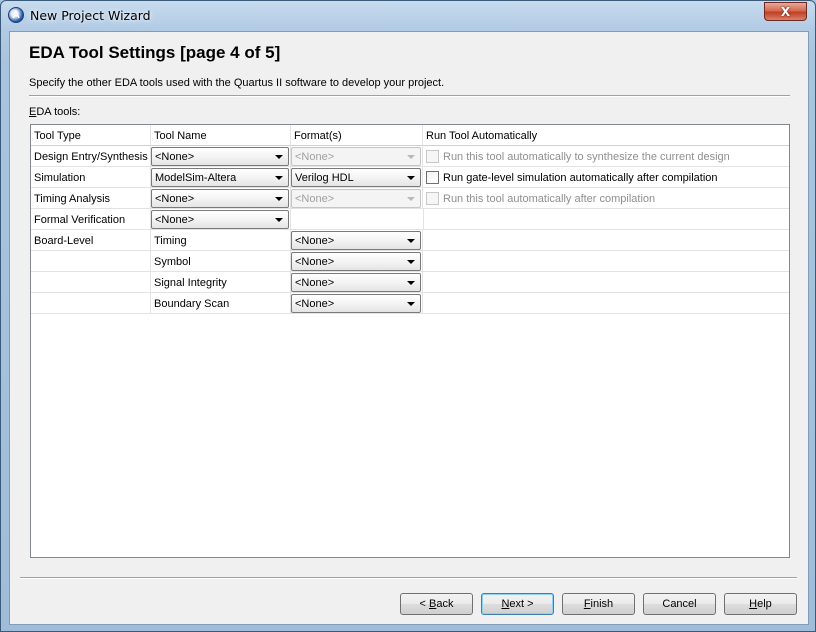 This screenshot has height=632, width=816. Describe the element at coordinates (598, 604) in the screenshot. I see `finish-button: Finish` at that location.